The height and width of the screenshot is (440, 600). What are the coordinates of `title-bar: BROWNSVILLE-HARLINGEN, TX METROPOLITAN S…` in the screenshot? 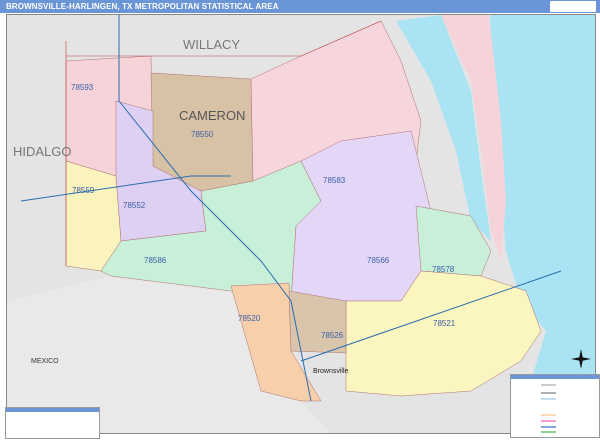 It's located at (300, 6).